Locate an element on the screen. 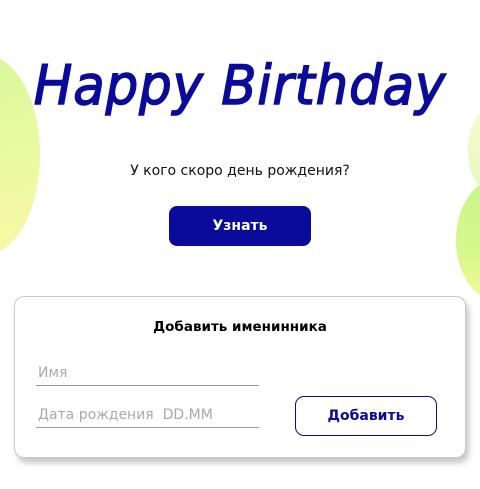 This screenshot has height=489, width=480. title-text: Happy Birthday is located at coordinates (240, 86).